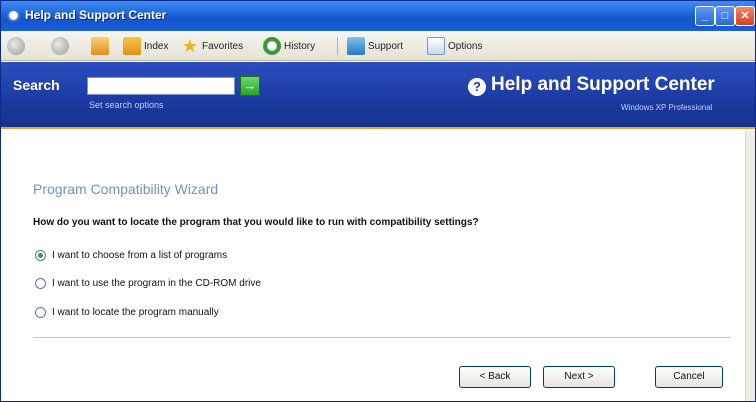 The image size is (756, 402). What do you see at coordinates (689, 377) in the screenshot?
I see `cancel-button: Cancel` at bounding box center [689, 377].